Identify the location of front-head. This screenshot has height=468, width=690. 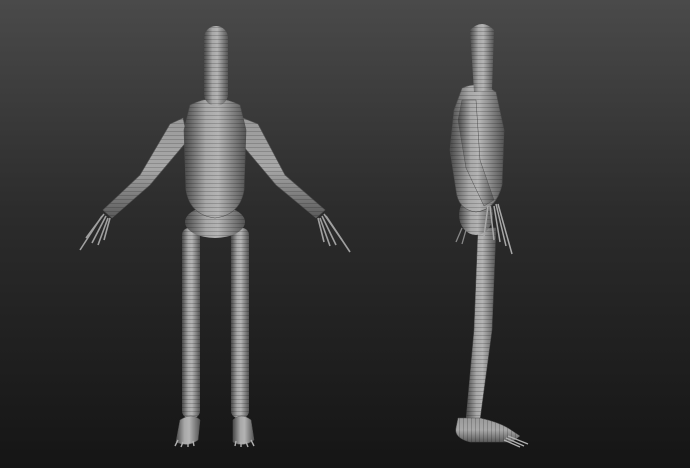
(216, 66).